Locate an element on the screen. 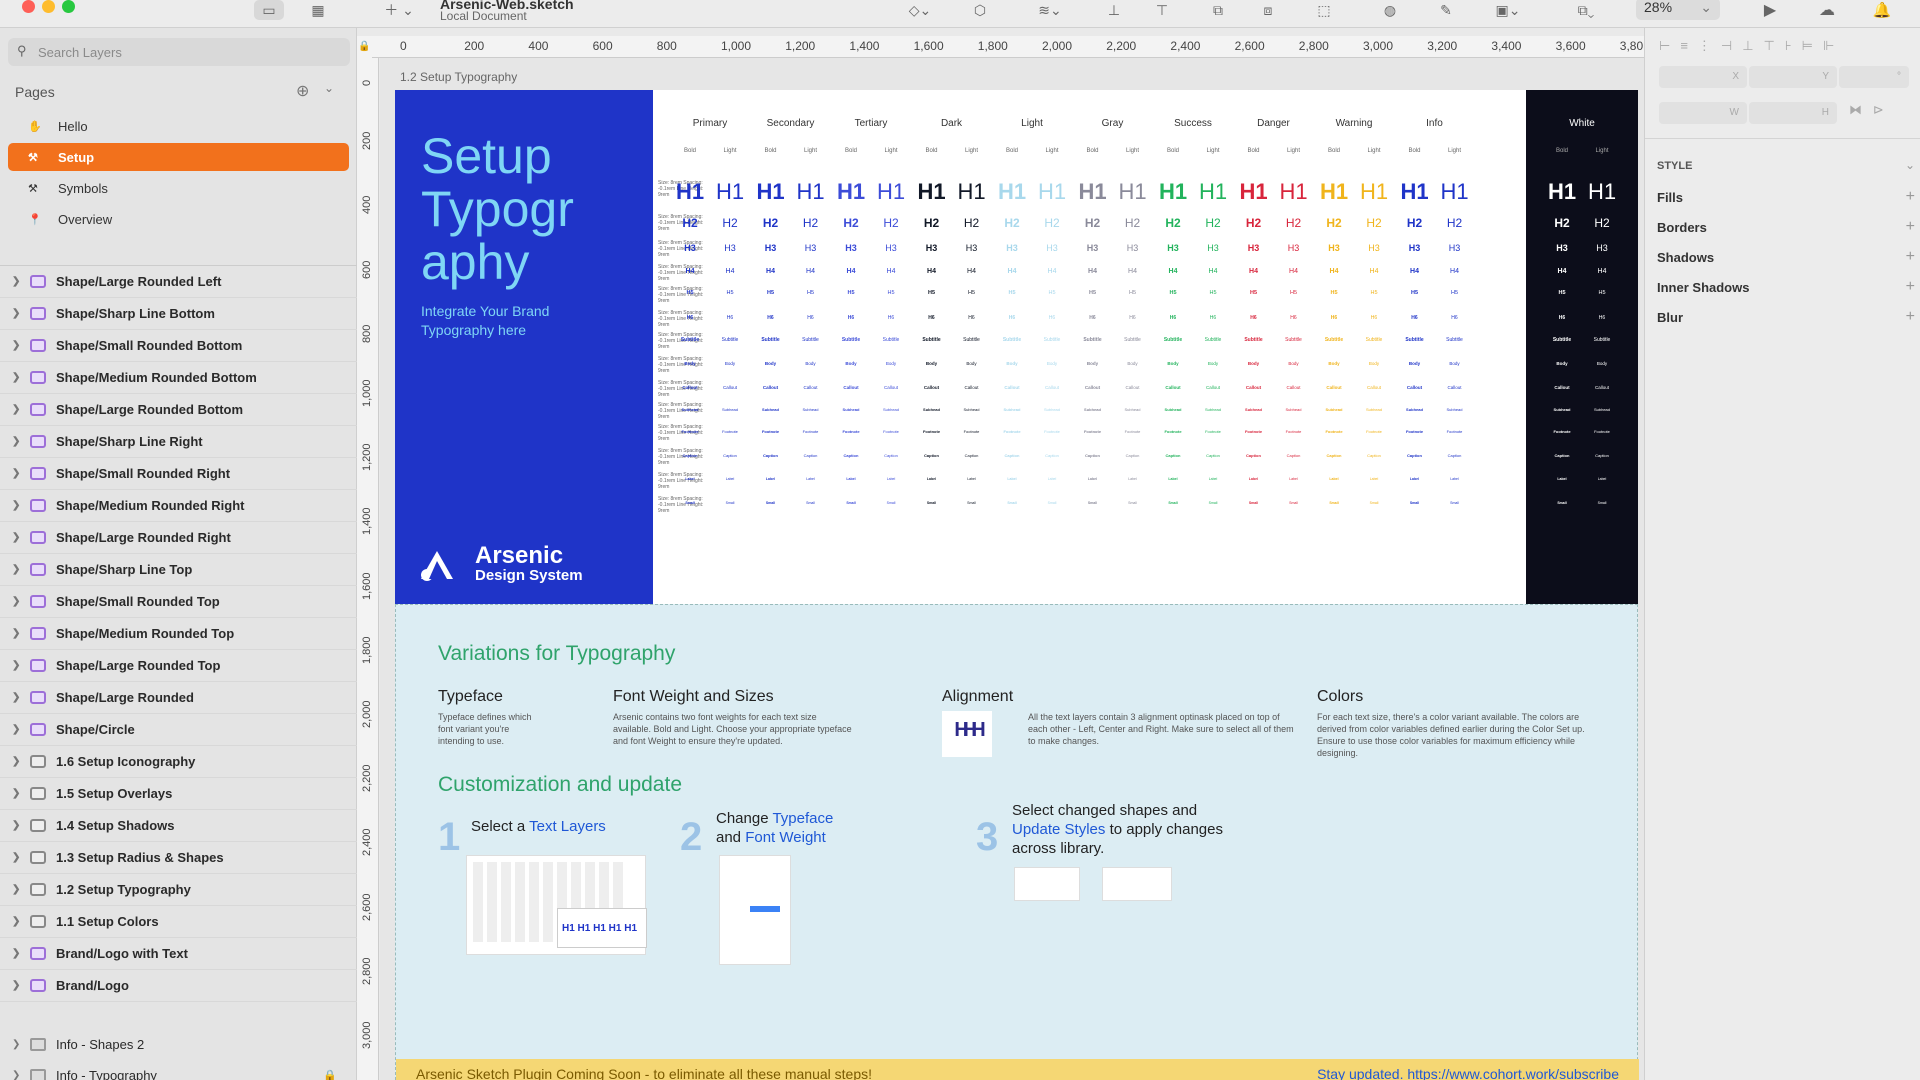 The image size is (1920, 1080). add-page-icon: ⊕ is located at coordinates (302, 91).